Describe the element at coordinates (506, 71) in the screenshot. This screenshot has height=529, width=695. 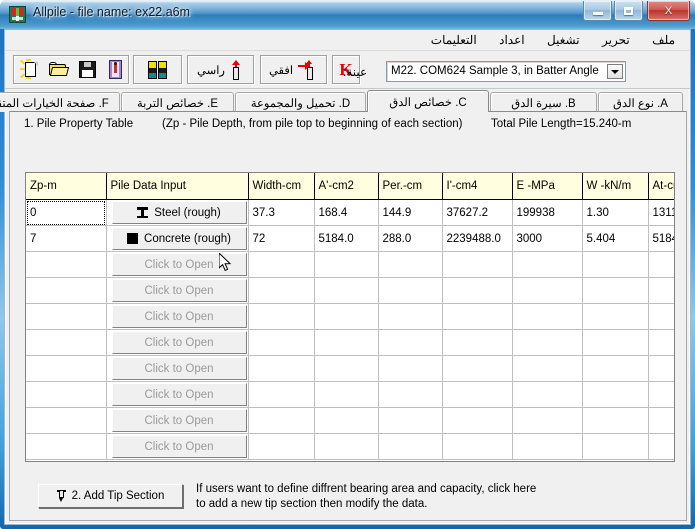
I see `sample-selector-dropdown: M22. COM624 Sample 3, in Batter Angle` at that location.